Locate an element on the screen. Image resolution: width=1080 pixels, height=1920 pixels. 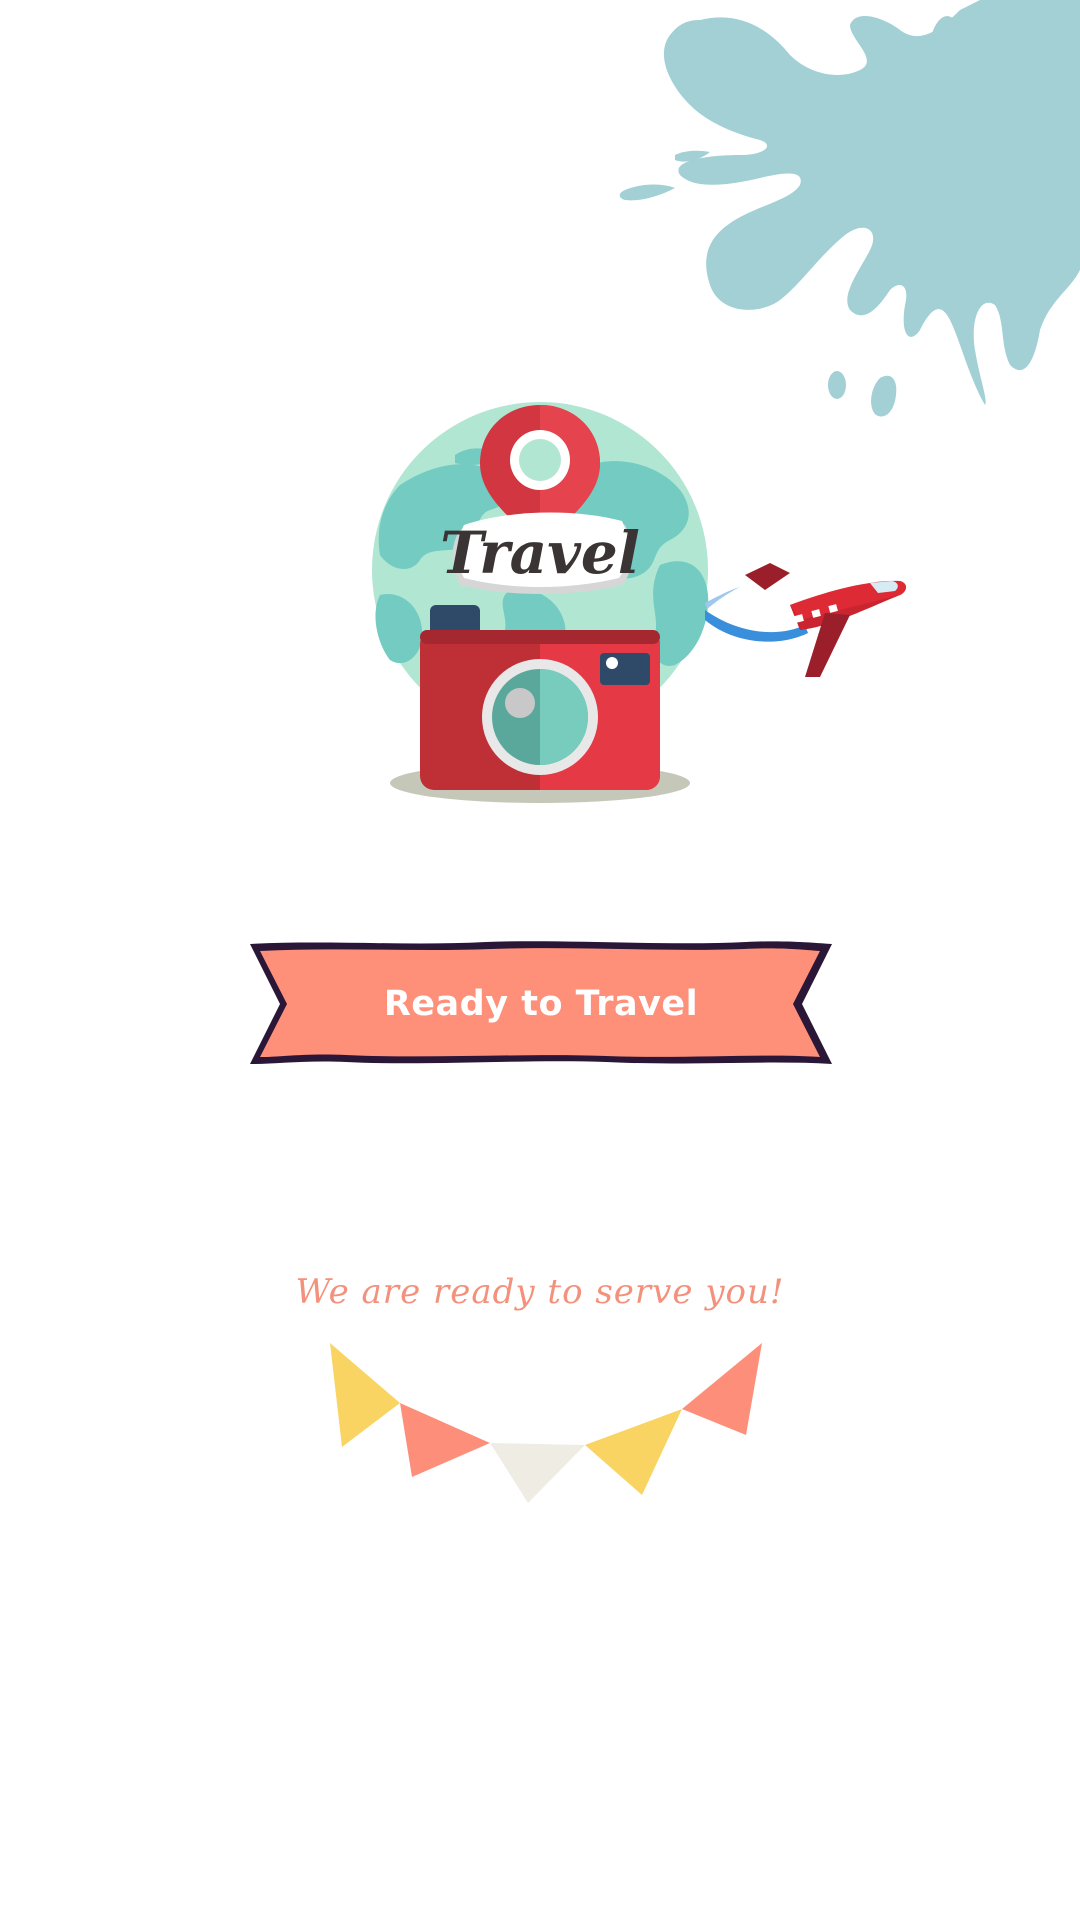
travel-logo-badge: Travel is located at coordinates (540, 553).